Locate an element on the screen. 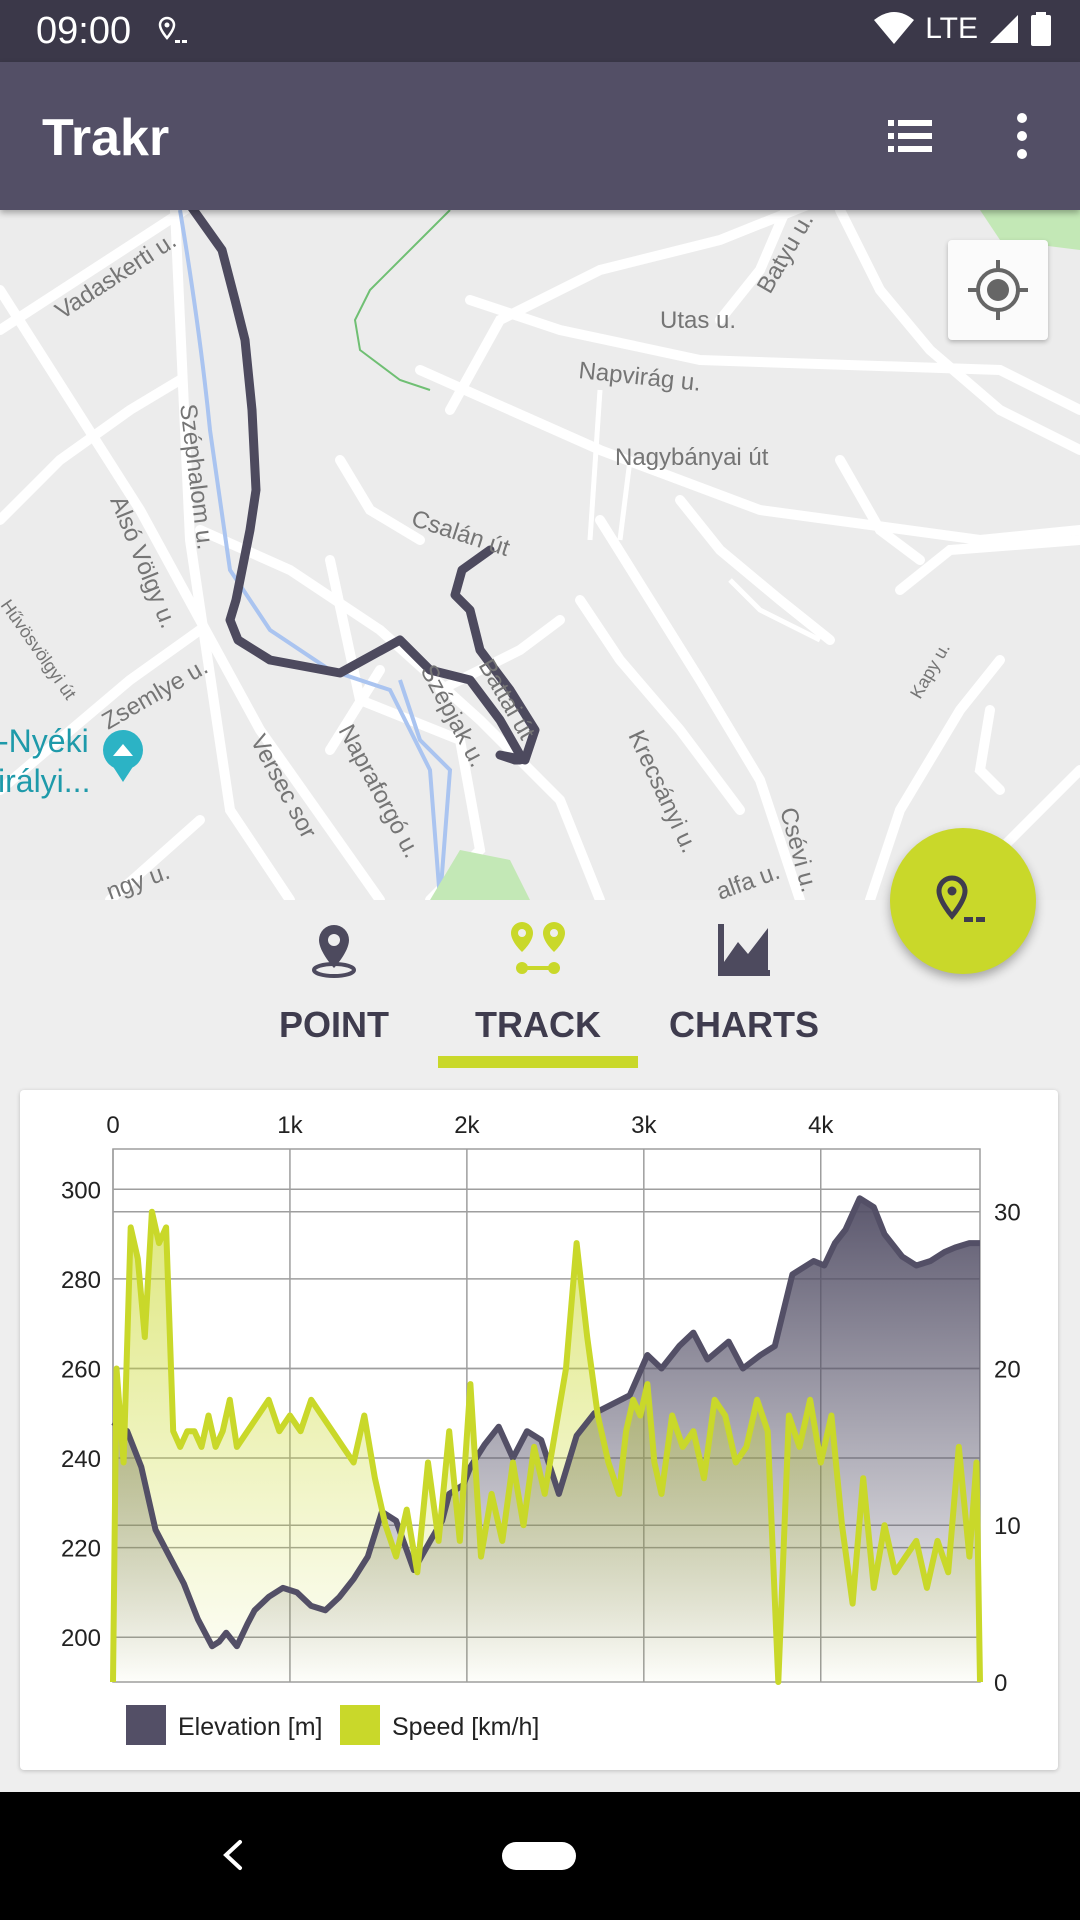 This screenshot has width=1080, height=1920. x-tick-label: 0 is located at coordinates (112, 1125).